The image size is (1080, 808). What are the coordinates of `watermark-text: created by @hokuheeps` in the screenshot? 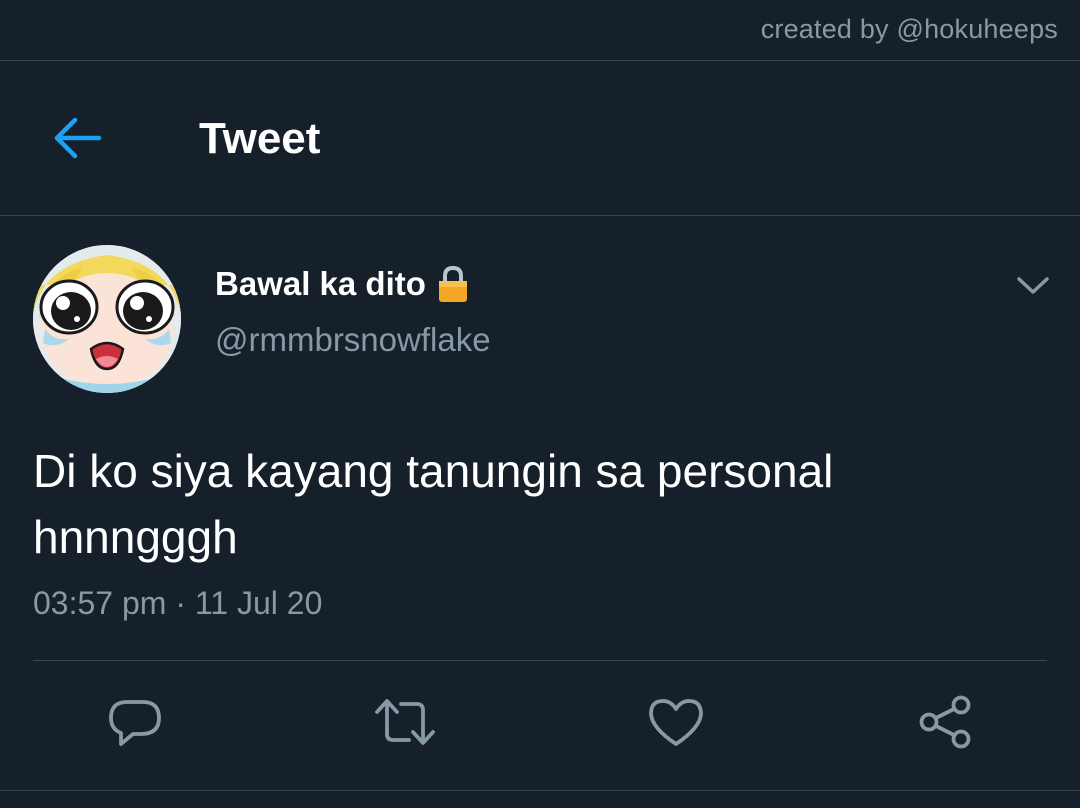 It's located at (909, 29).